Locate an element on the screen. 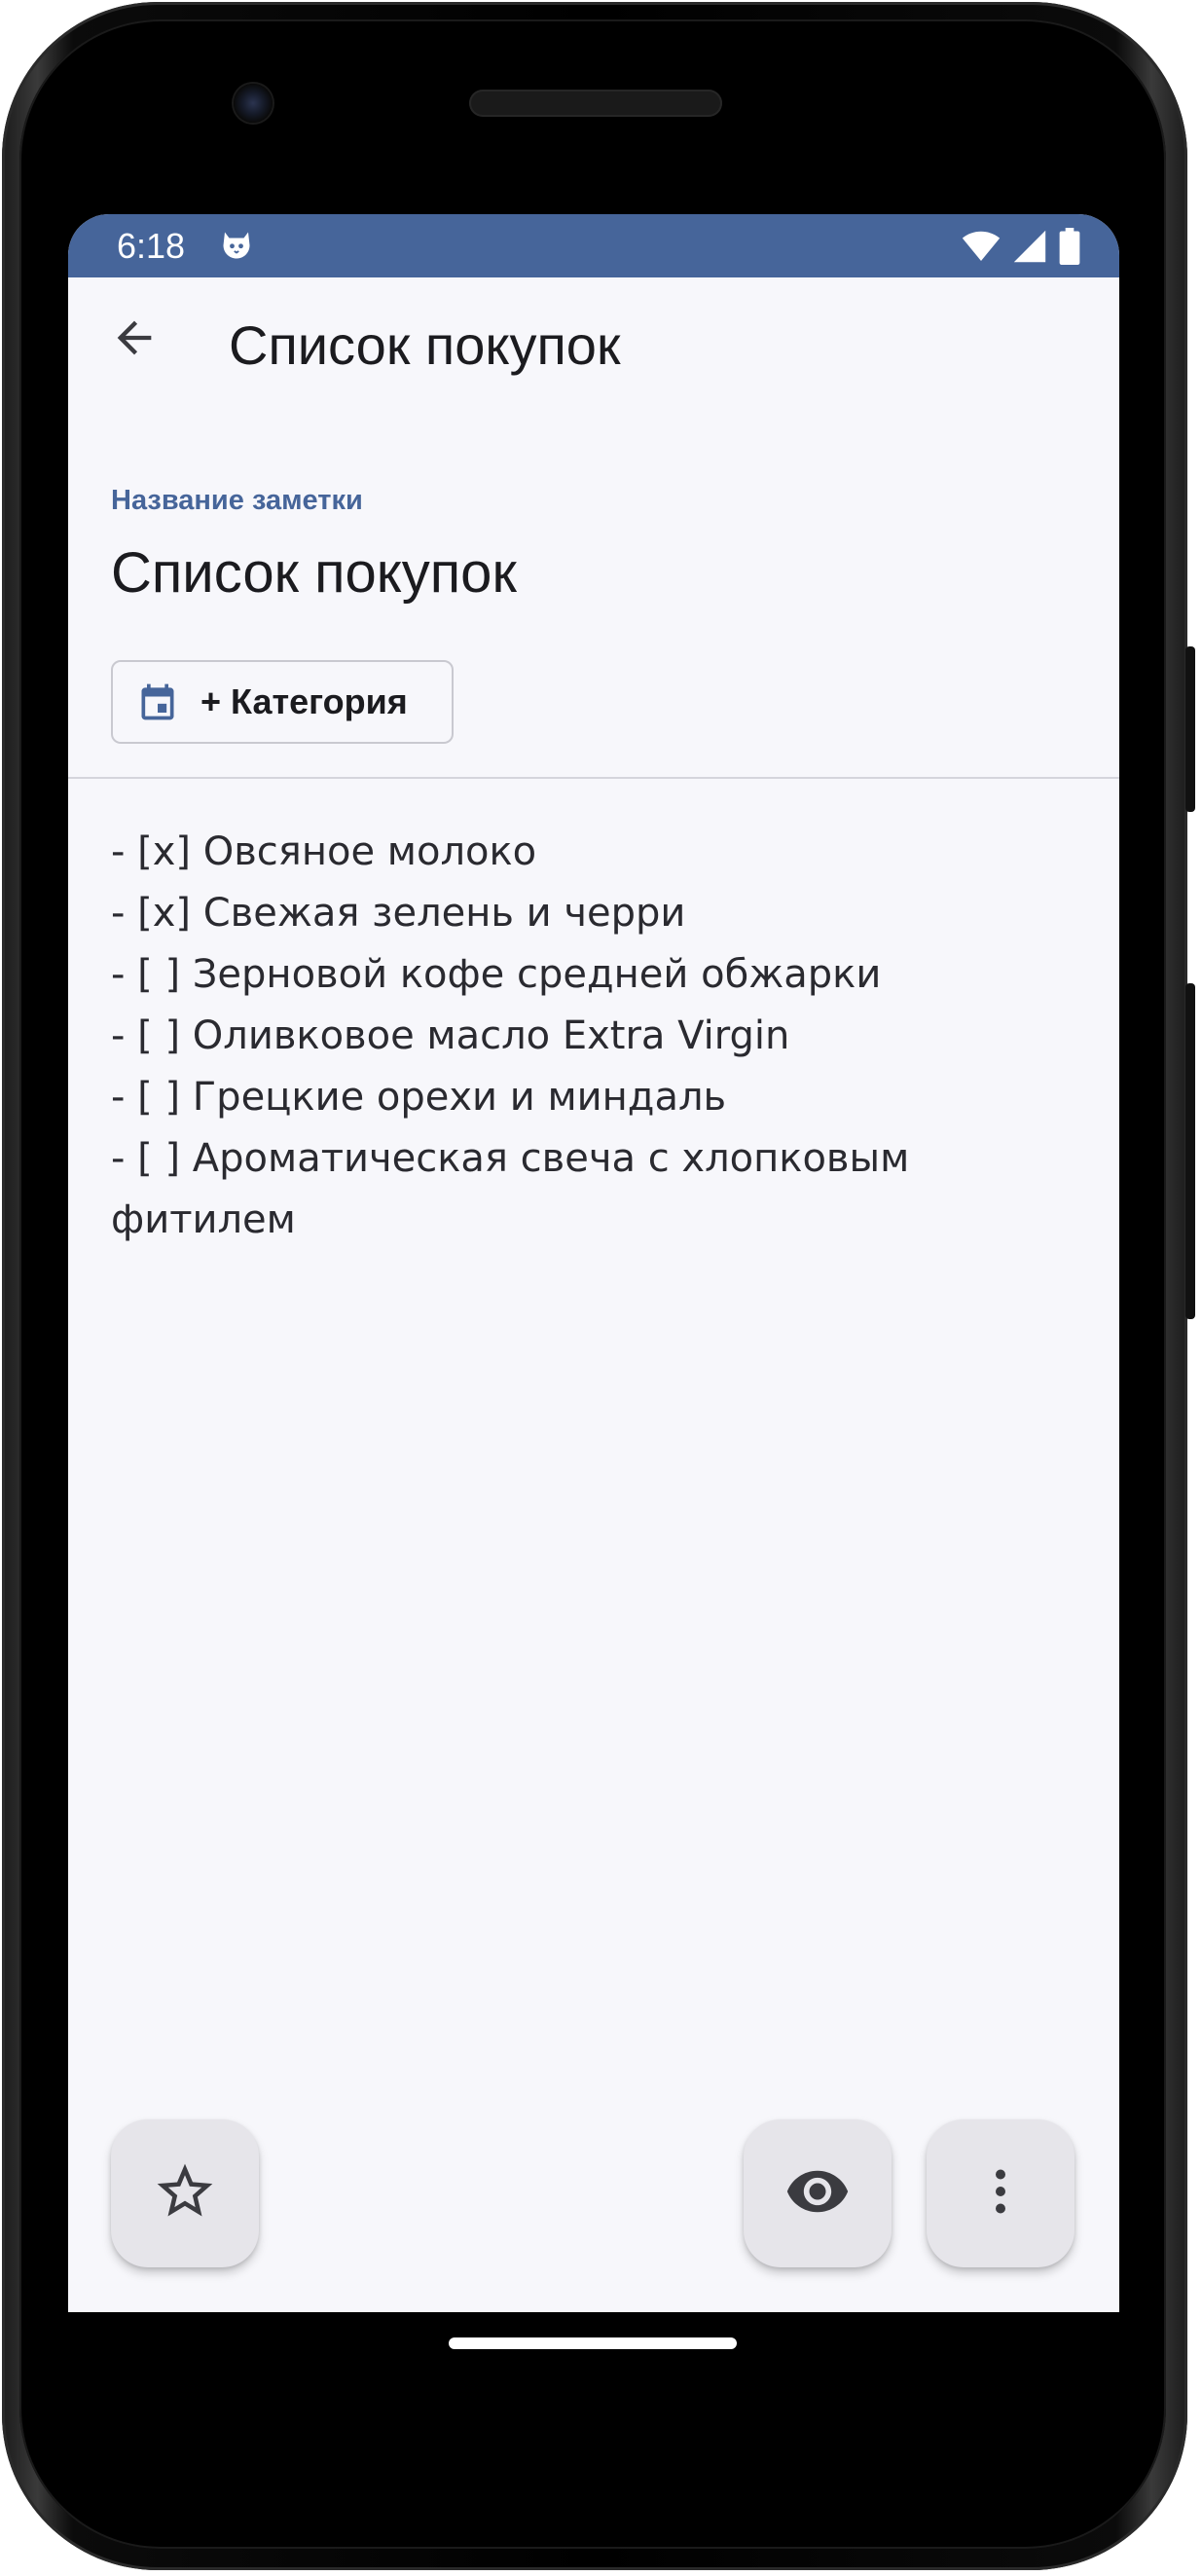  add-category-button: + Категория is located at coordinates (282, 702).